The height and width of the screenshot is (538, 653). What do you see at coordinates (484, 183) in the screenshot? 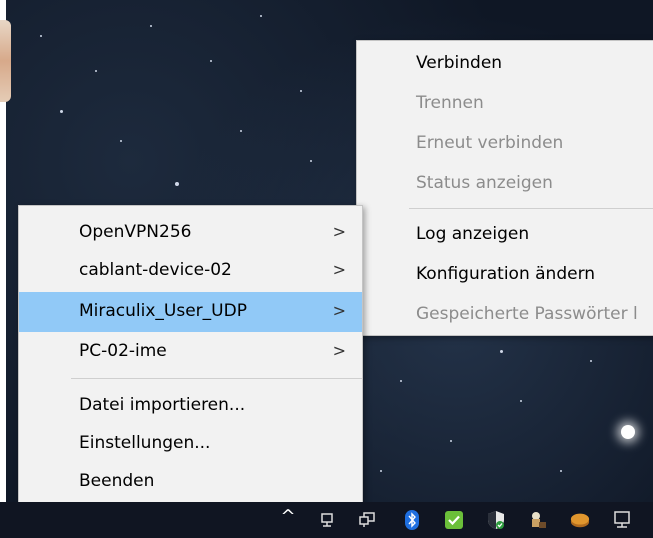
I see `menu-item-label: Status anzeigen` at bounding box center [484, 183].